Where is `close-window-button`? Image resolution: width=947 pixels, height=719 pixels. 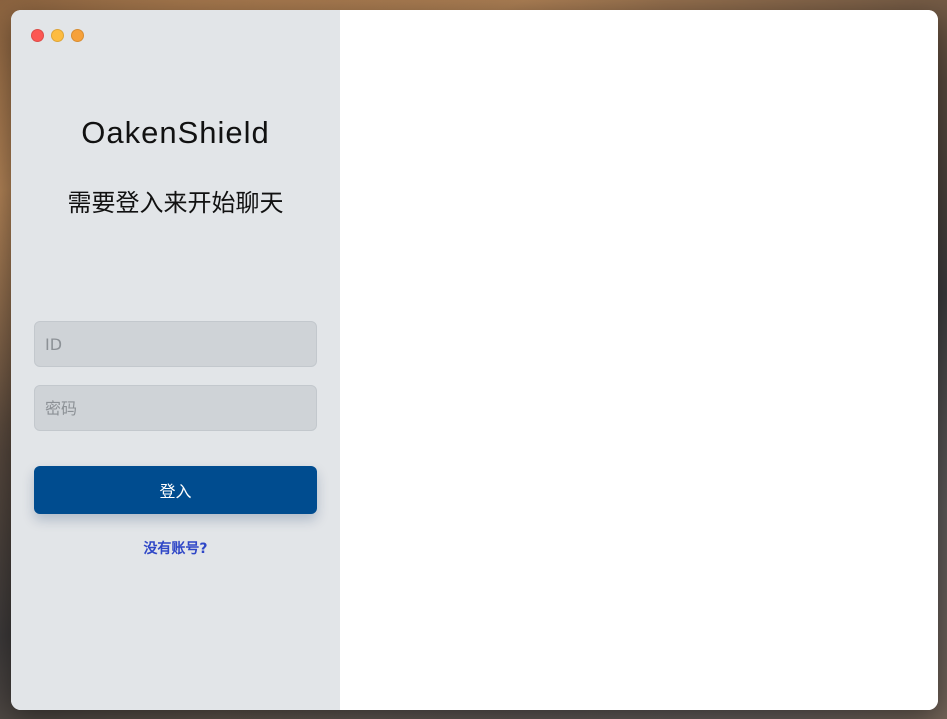 close-window-button is located at coordinates (37, 35).